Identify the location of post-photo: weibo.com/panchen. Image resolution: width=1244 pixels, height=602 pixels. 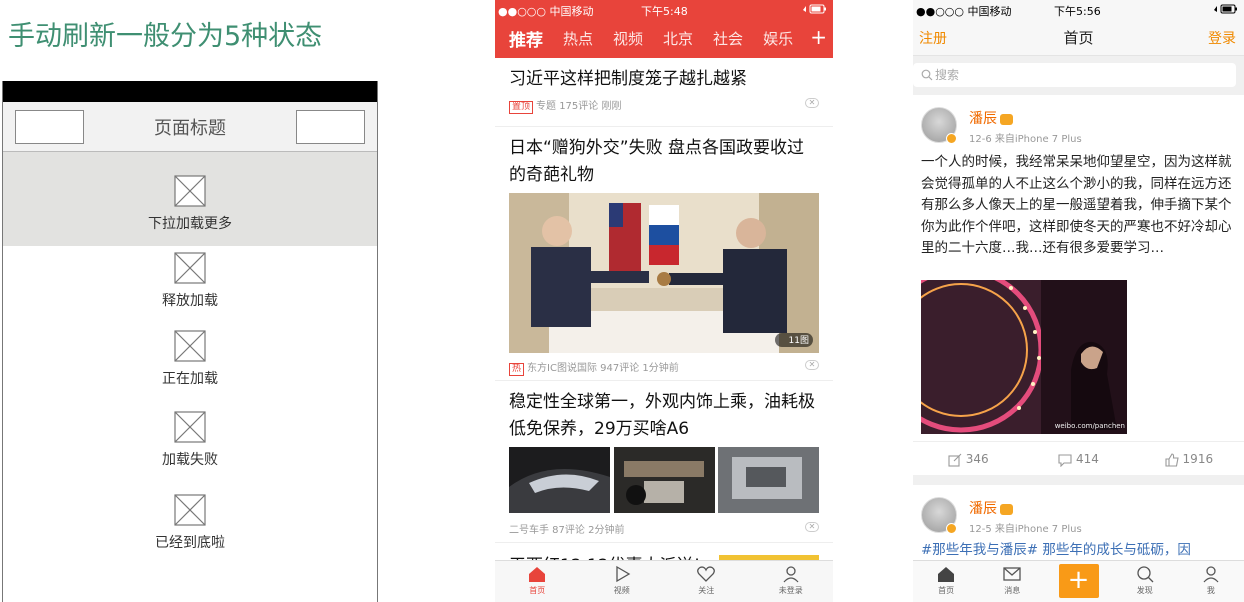
(1024, 357).